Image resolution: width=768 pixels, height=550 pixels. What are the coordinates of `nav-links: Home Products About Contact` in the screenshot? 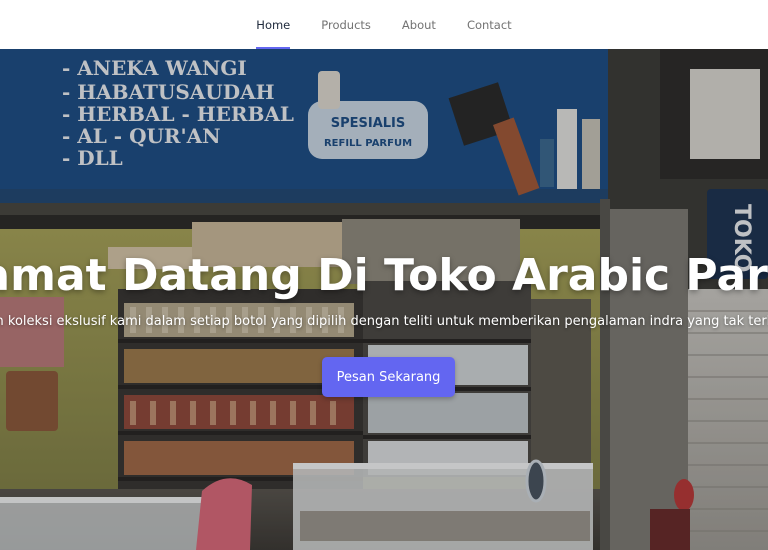 It's located at (384, 24).